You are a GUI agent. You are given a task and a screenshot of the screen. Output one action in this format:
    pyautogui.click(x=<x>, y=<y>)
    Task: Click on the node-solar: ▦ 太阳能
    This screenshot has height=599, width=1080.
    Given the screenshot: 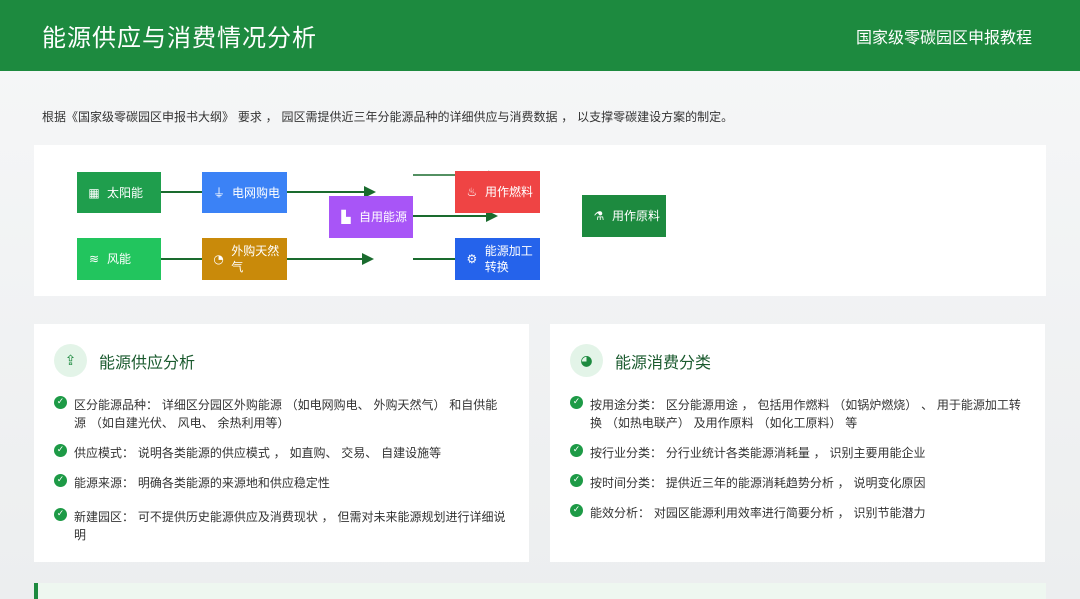 What is the action you would take?
    pyautogui.click(x=119, y=192)
    